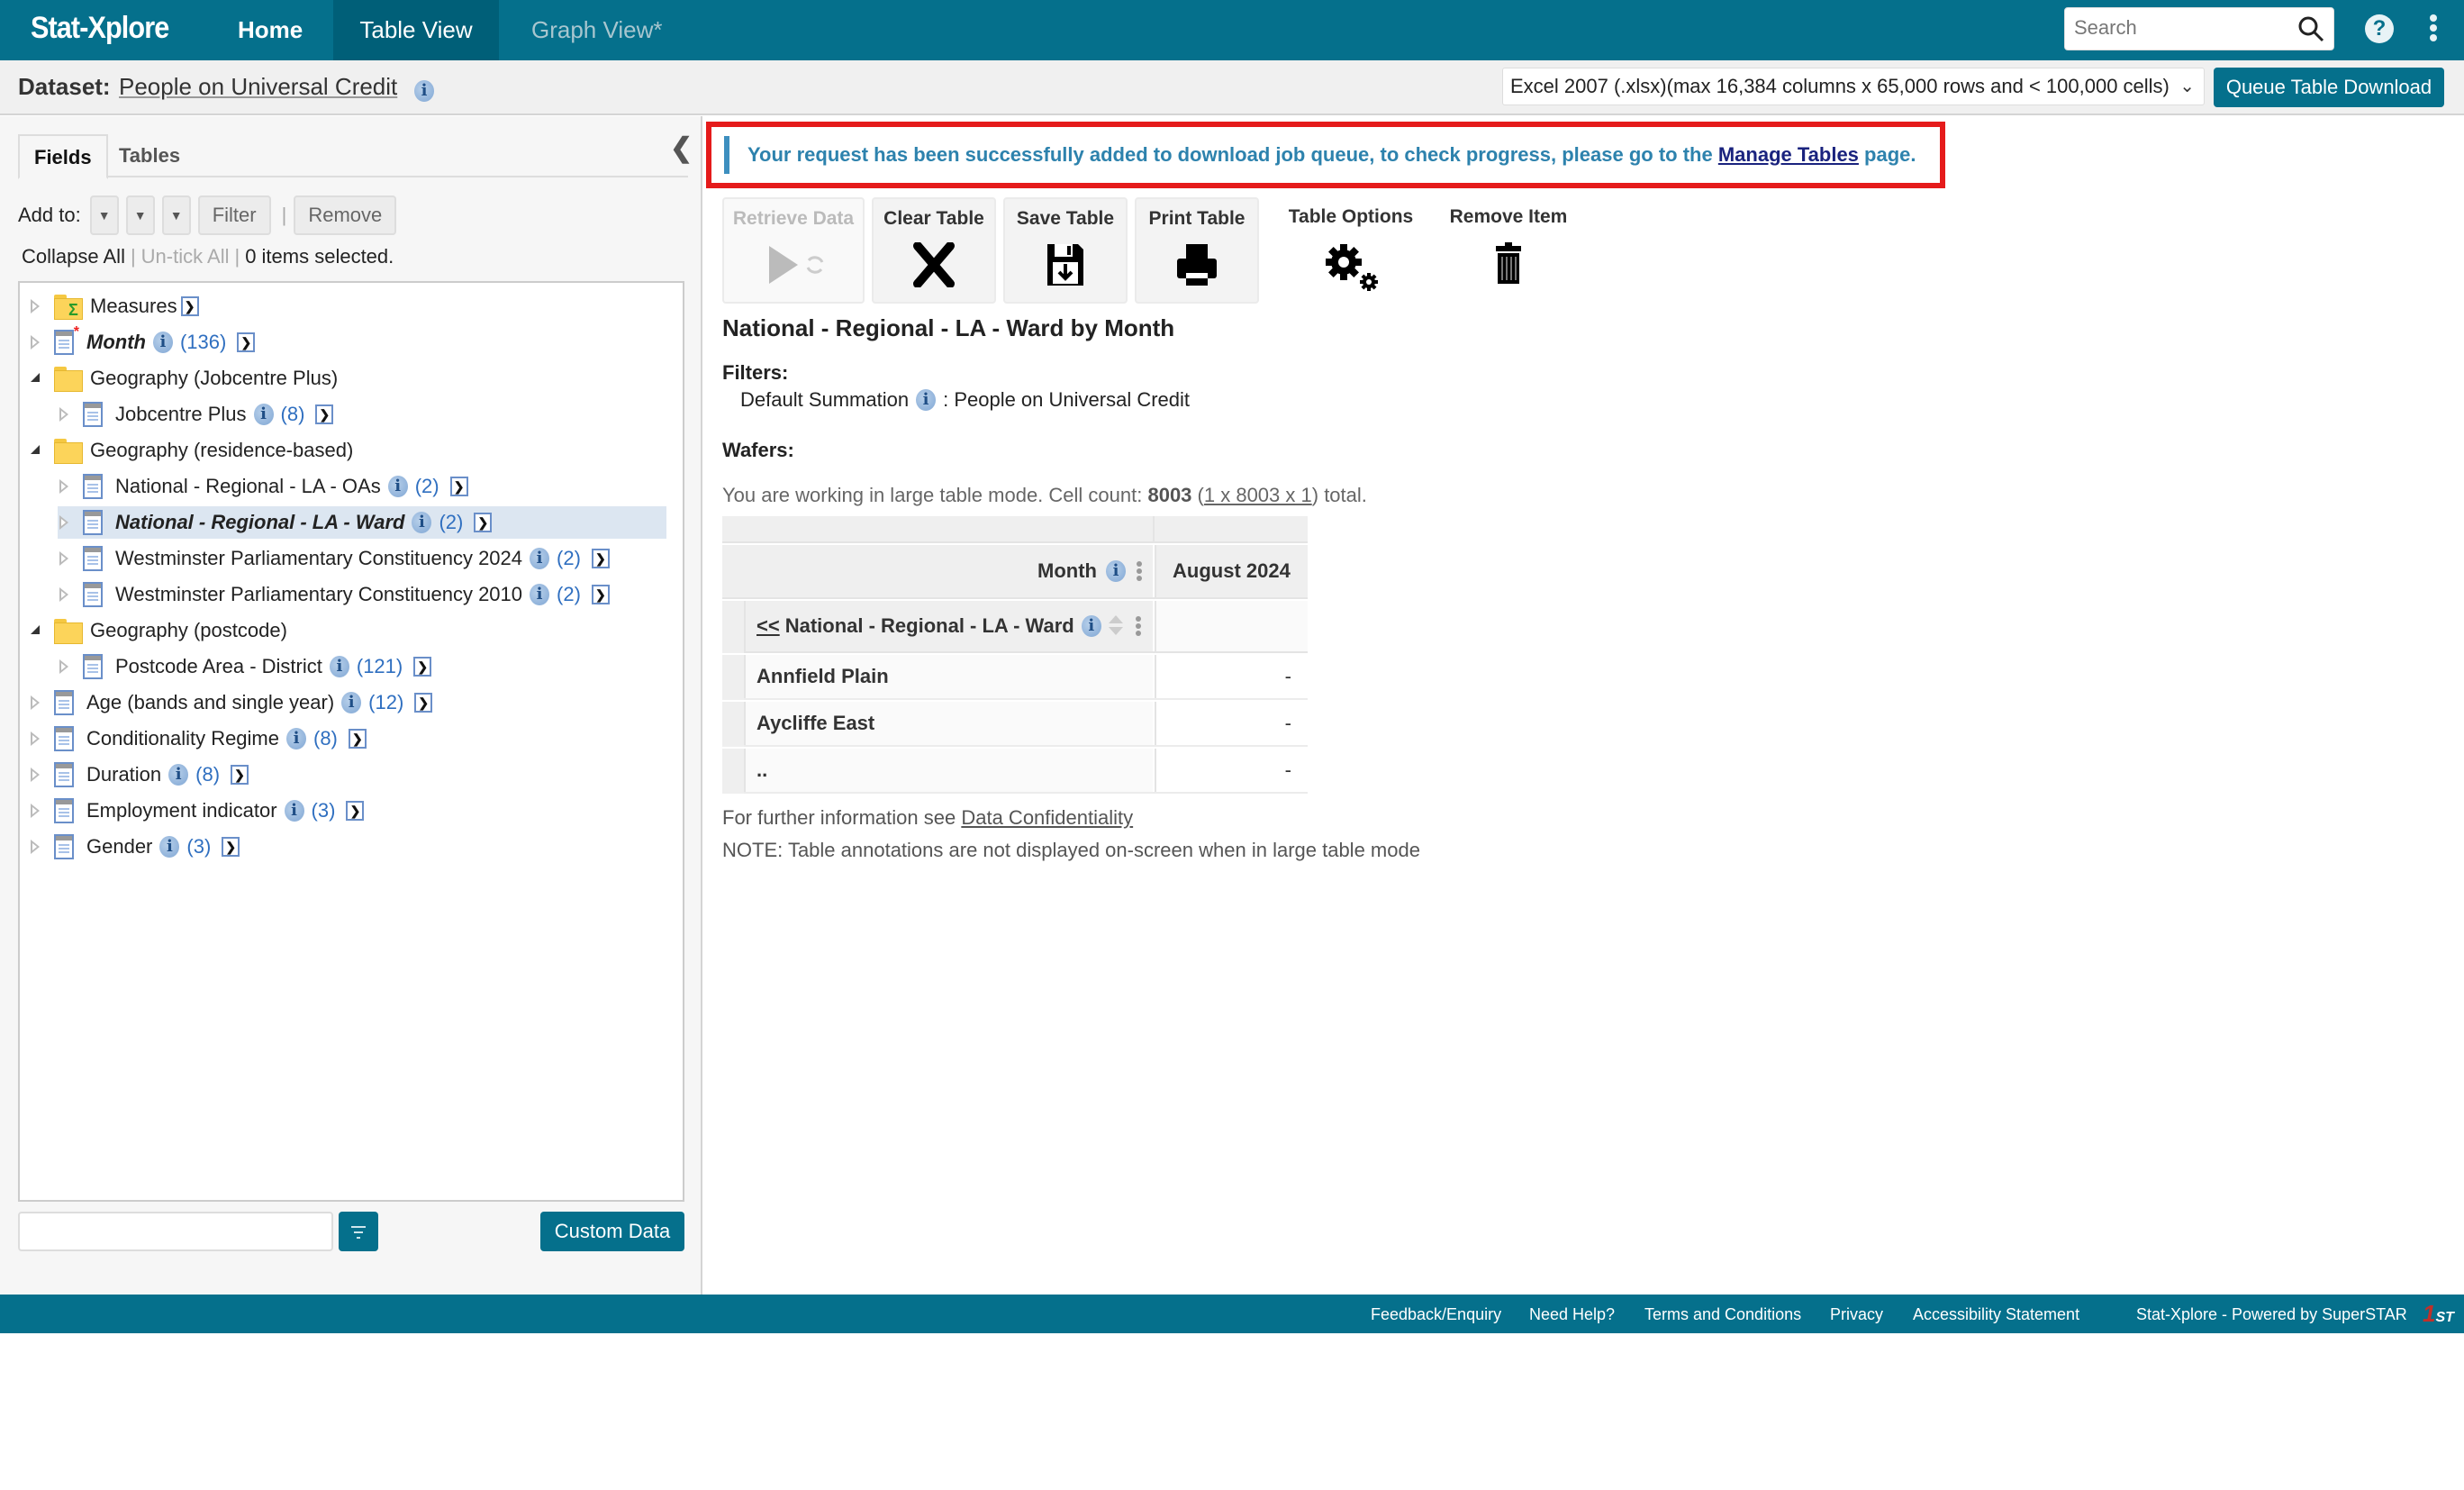 The height and width of the screenshot is (1490, 2464). Describe the element at coordinates (1351, 250) in the screenshot. I see `table-options-button: Table Options` at that location.